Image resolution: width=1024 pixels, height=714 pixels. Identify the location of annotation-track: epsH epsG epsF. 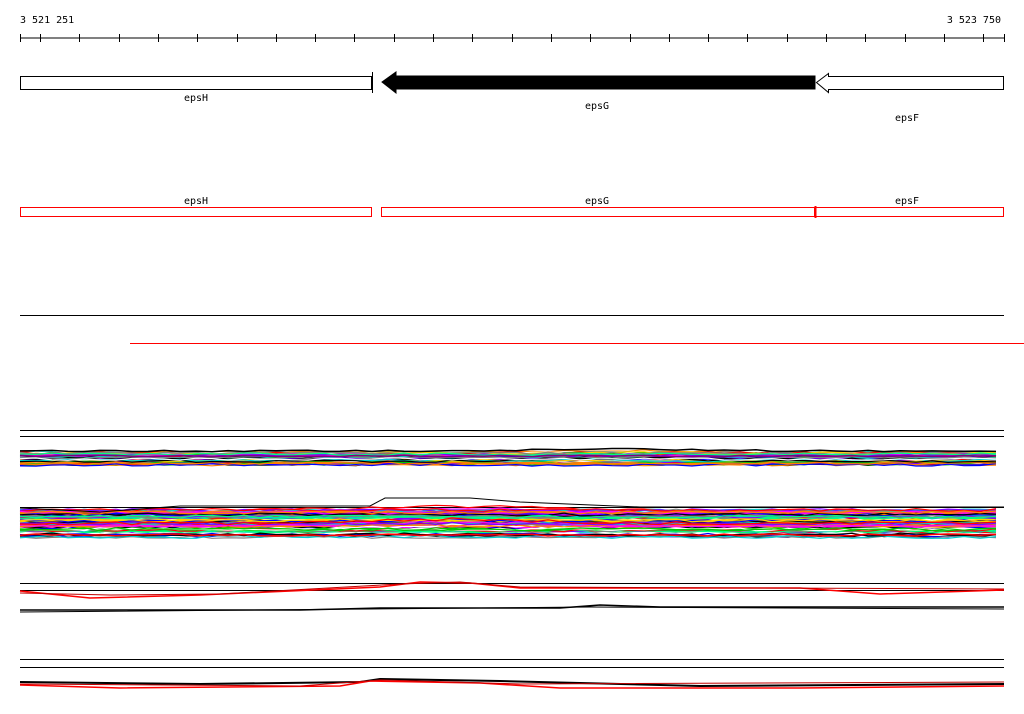
(512, 207).